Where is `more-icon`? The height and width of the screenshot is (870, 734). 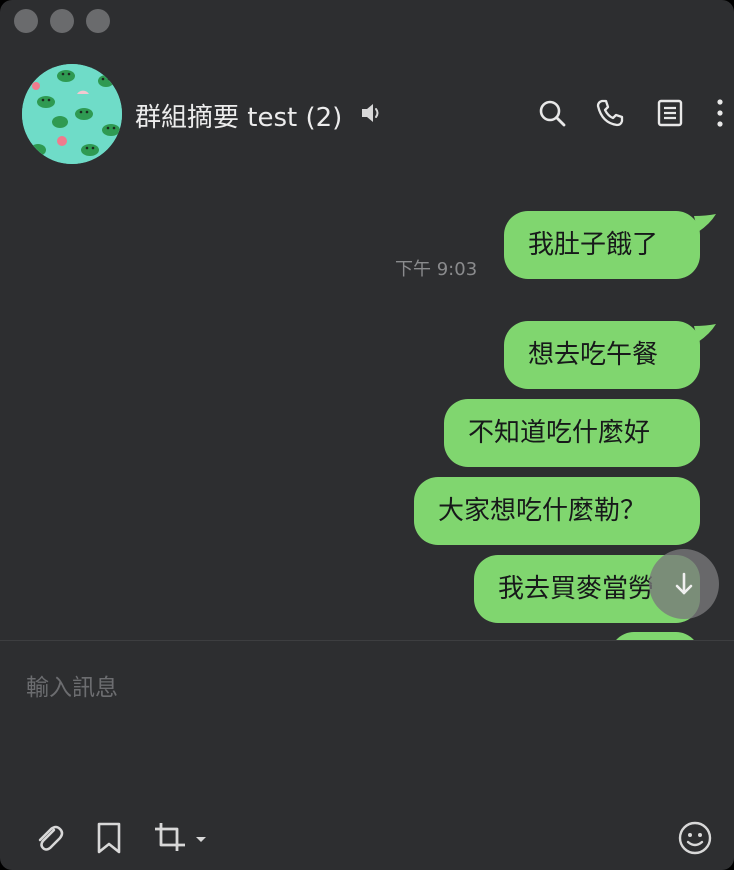
more-icon is located at coordinates (719, 113).